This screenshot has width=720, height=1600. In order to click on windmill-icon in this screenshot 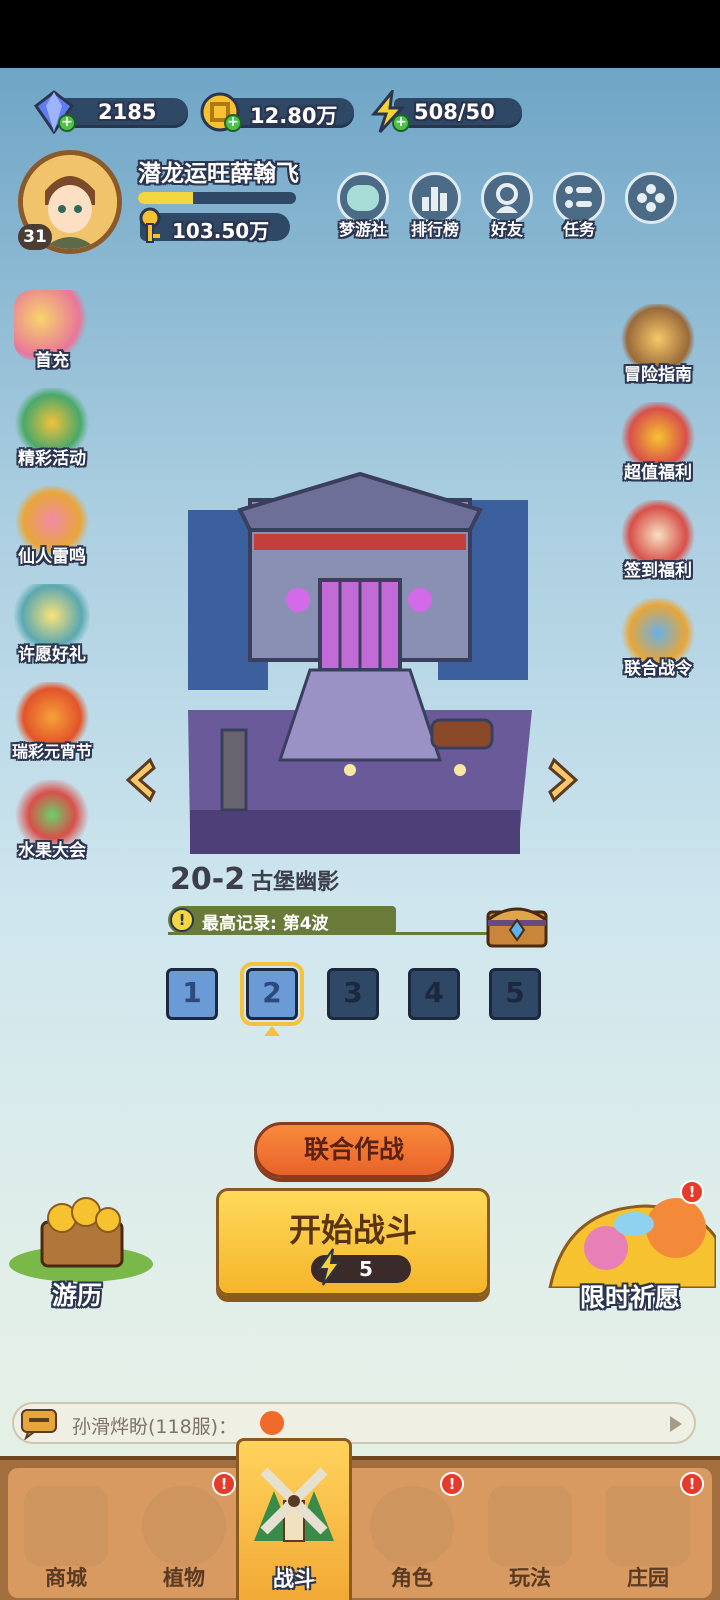, I will do `click(294, 1504)`.